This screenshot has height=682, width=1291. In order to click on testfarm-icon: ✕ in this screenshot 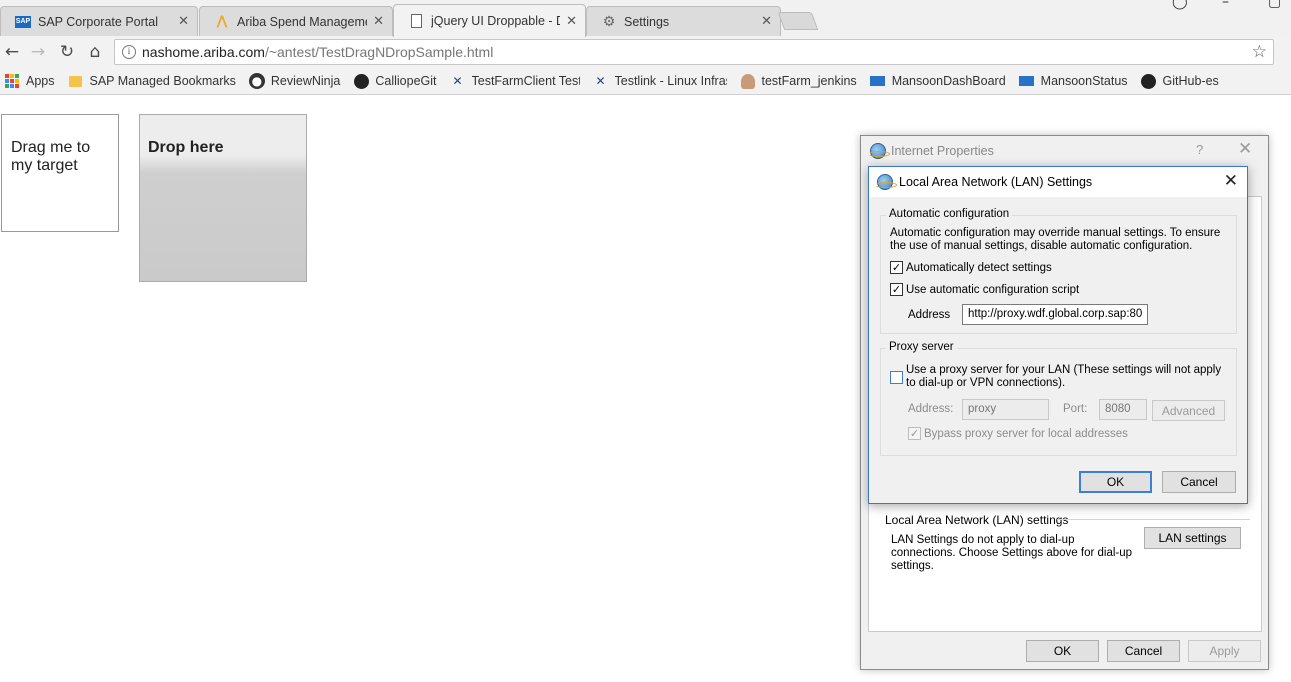, I will do `click(457, 81)`.